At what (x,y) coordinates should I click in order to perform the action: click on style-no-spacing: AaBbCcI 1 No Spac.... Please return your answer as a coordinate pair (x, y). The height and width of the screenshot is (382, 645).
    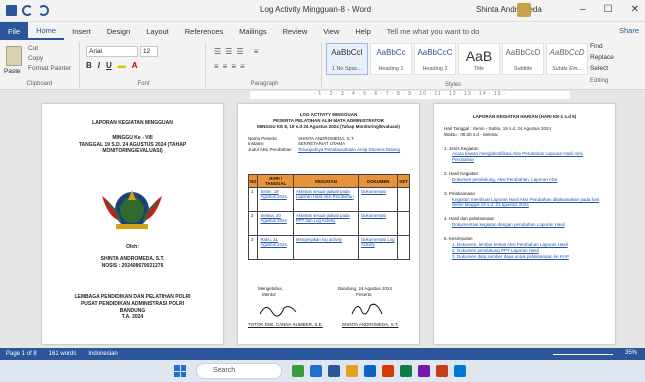
    Looking at the image, I should click on (347, 59).